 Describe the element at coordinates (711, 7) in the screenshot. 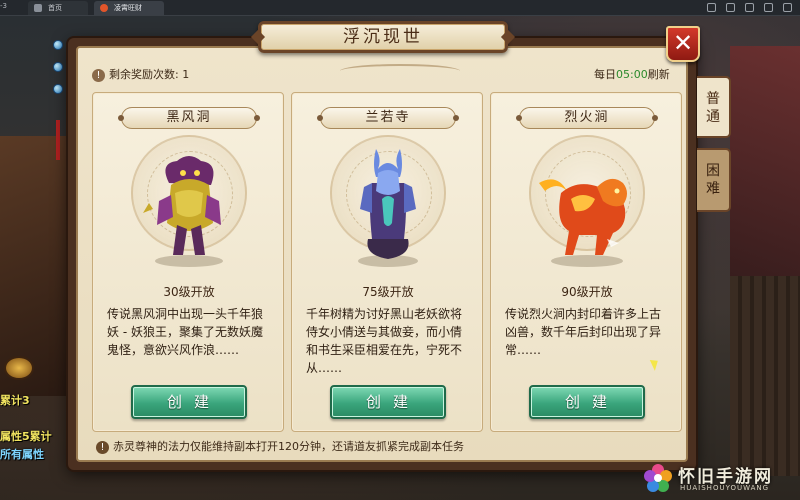

I see `gamepad-icon` at that location.